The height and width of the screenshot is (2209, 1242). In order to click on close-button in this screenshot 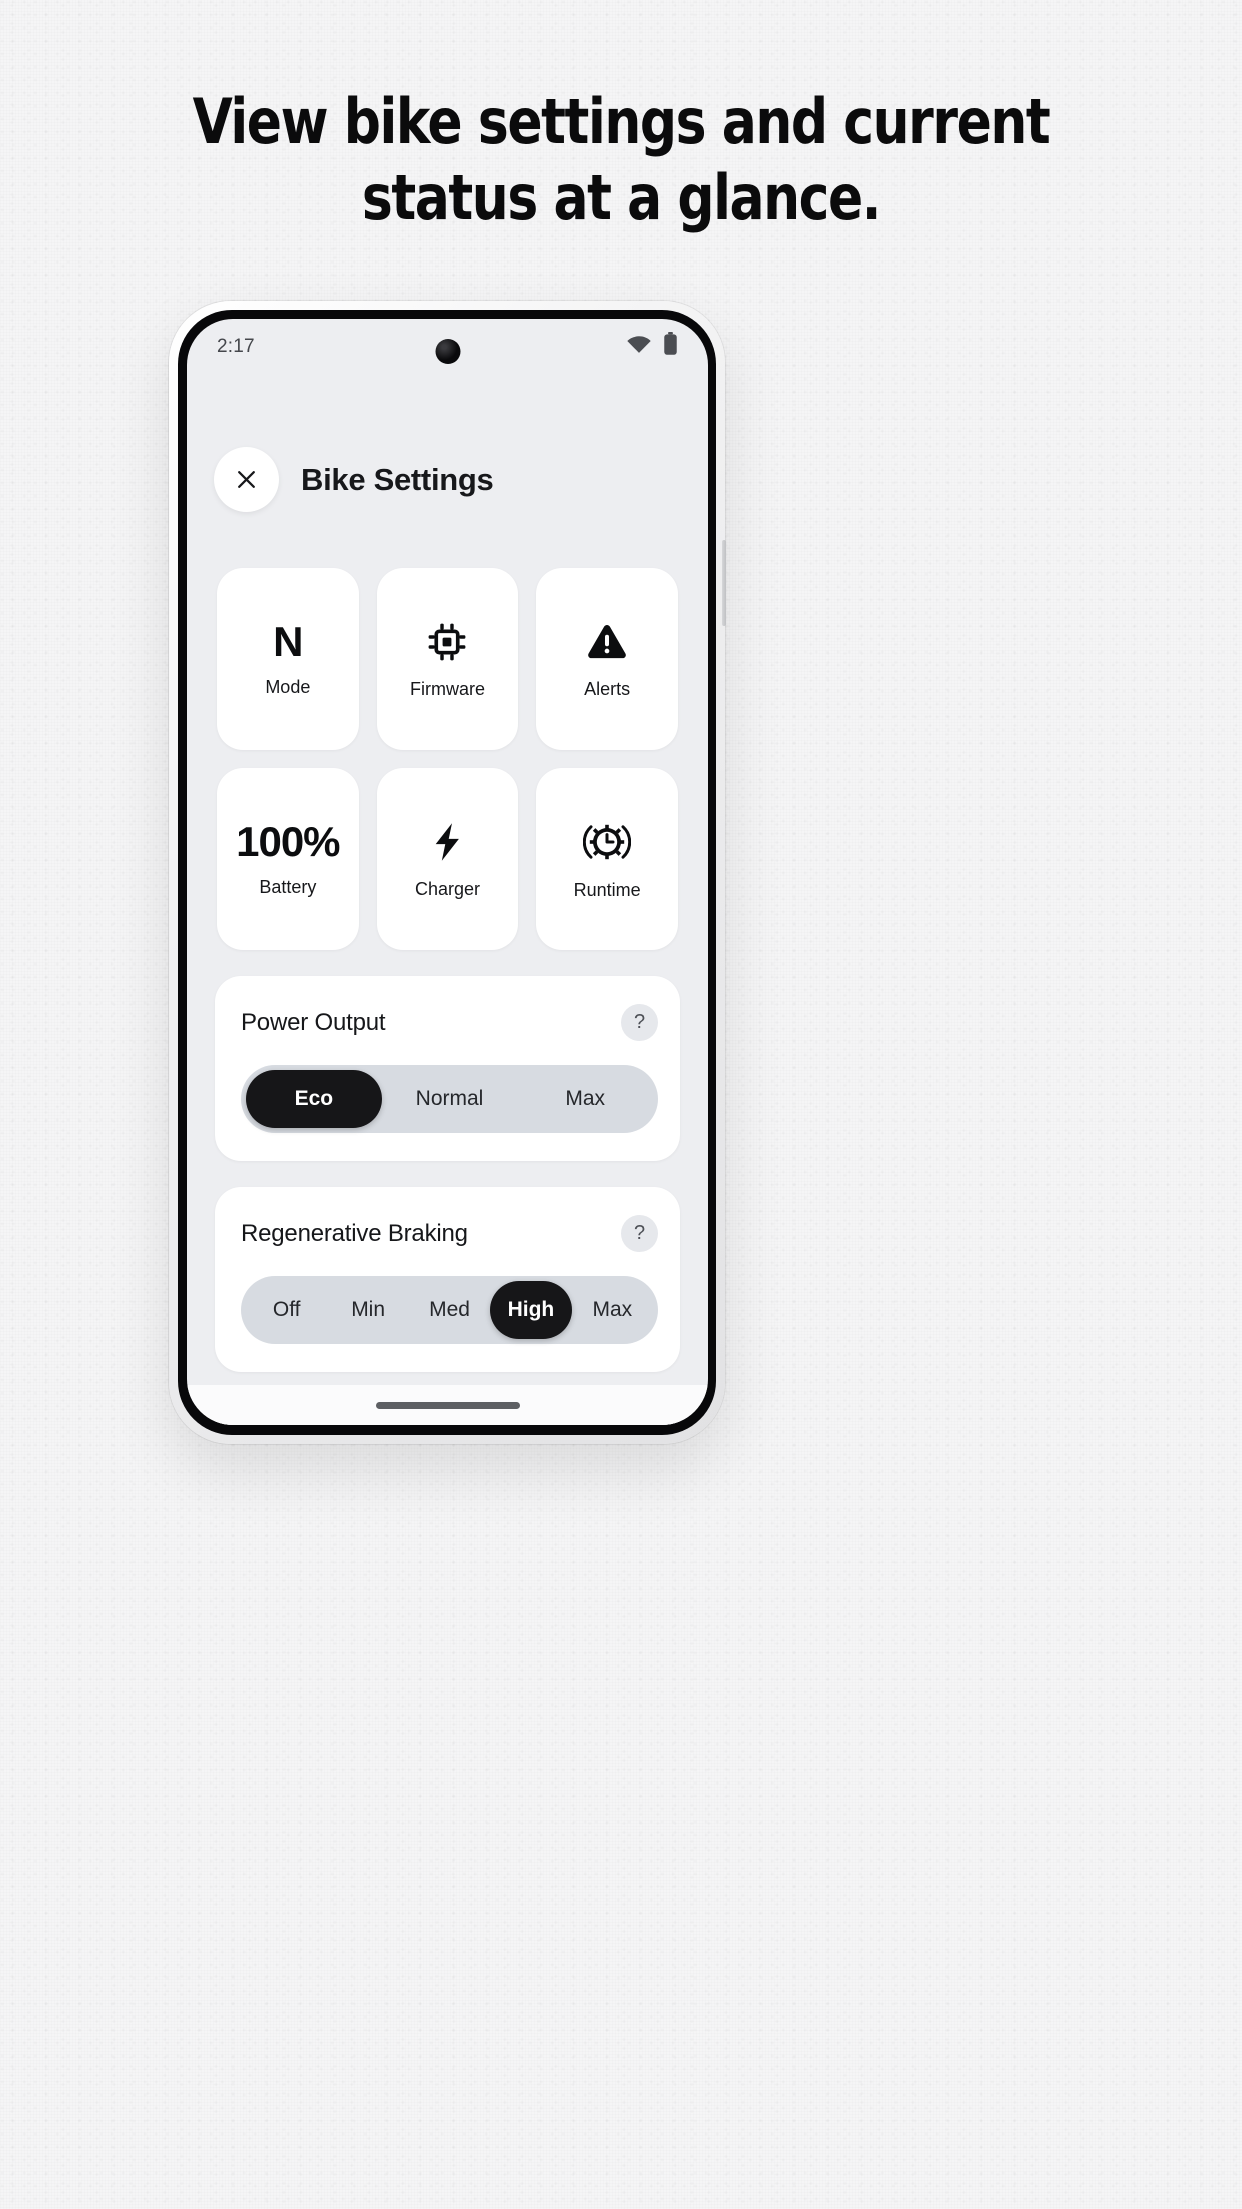, I will do `click(246, 479)`.